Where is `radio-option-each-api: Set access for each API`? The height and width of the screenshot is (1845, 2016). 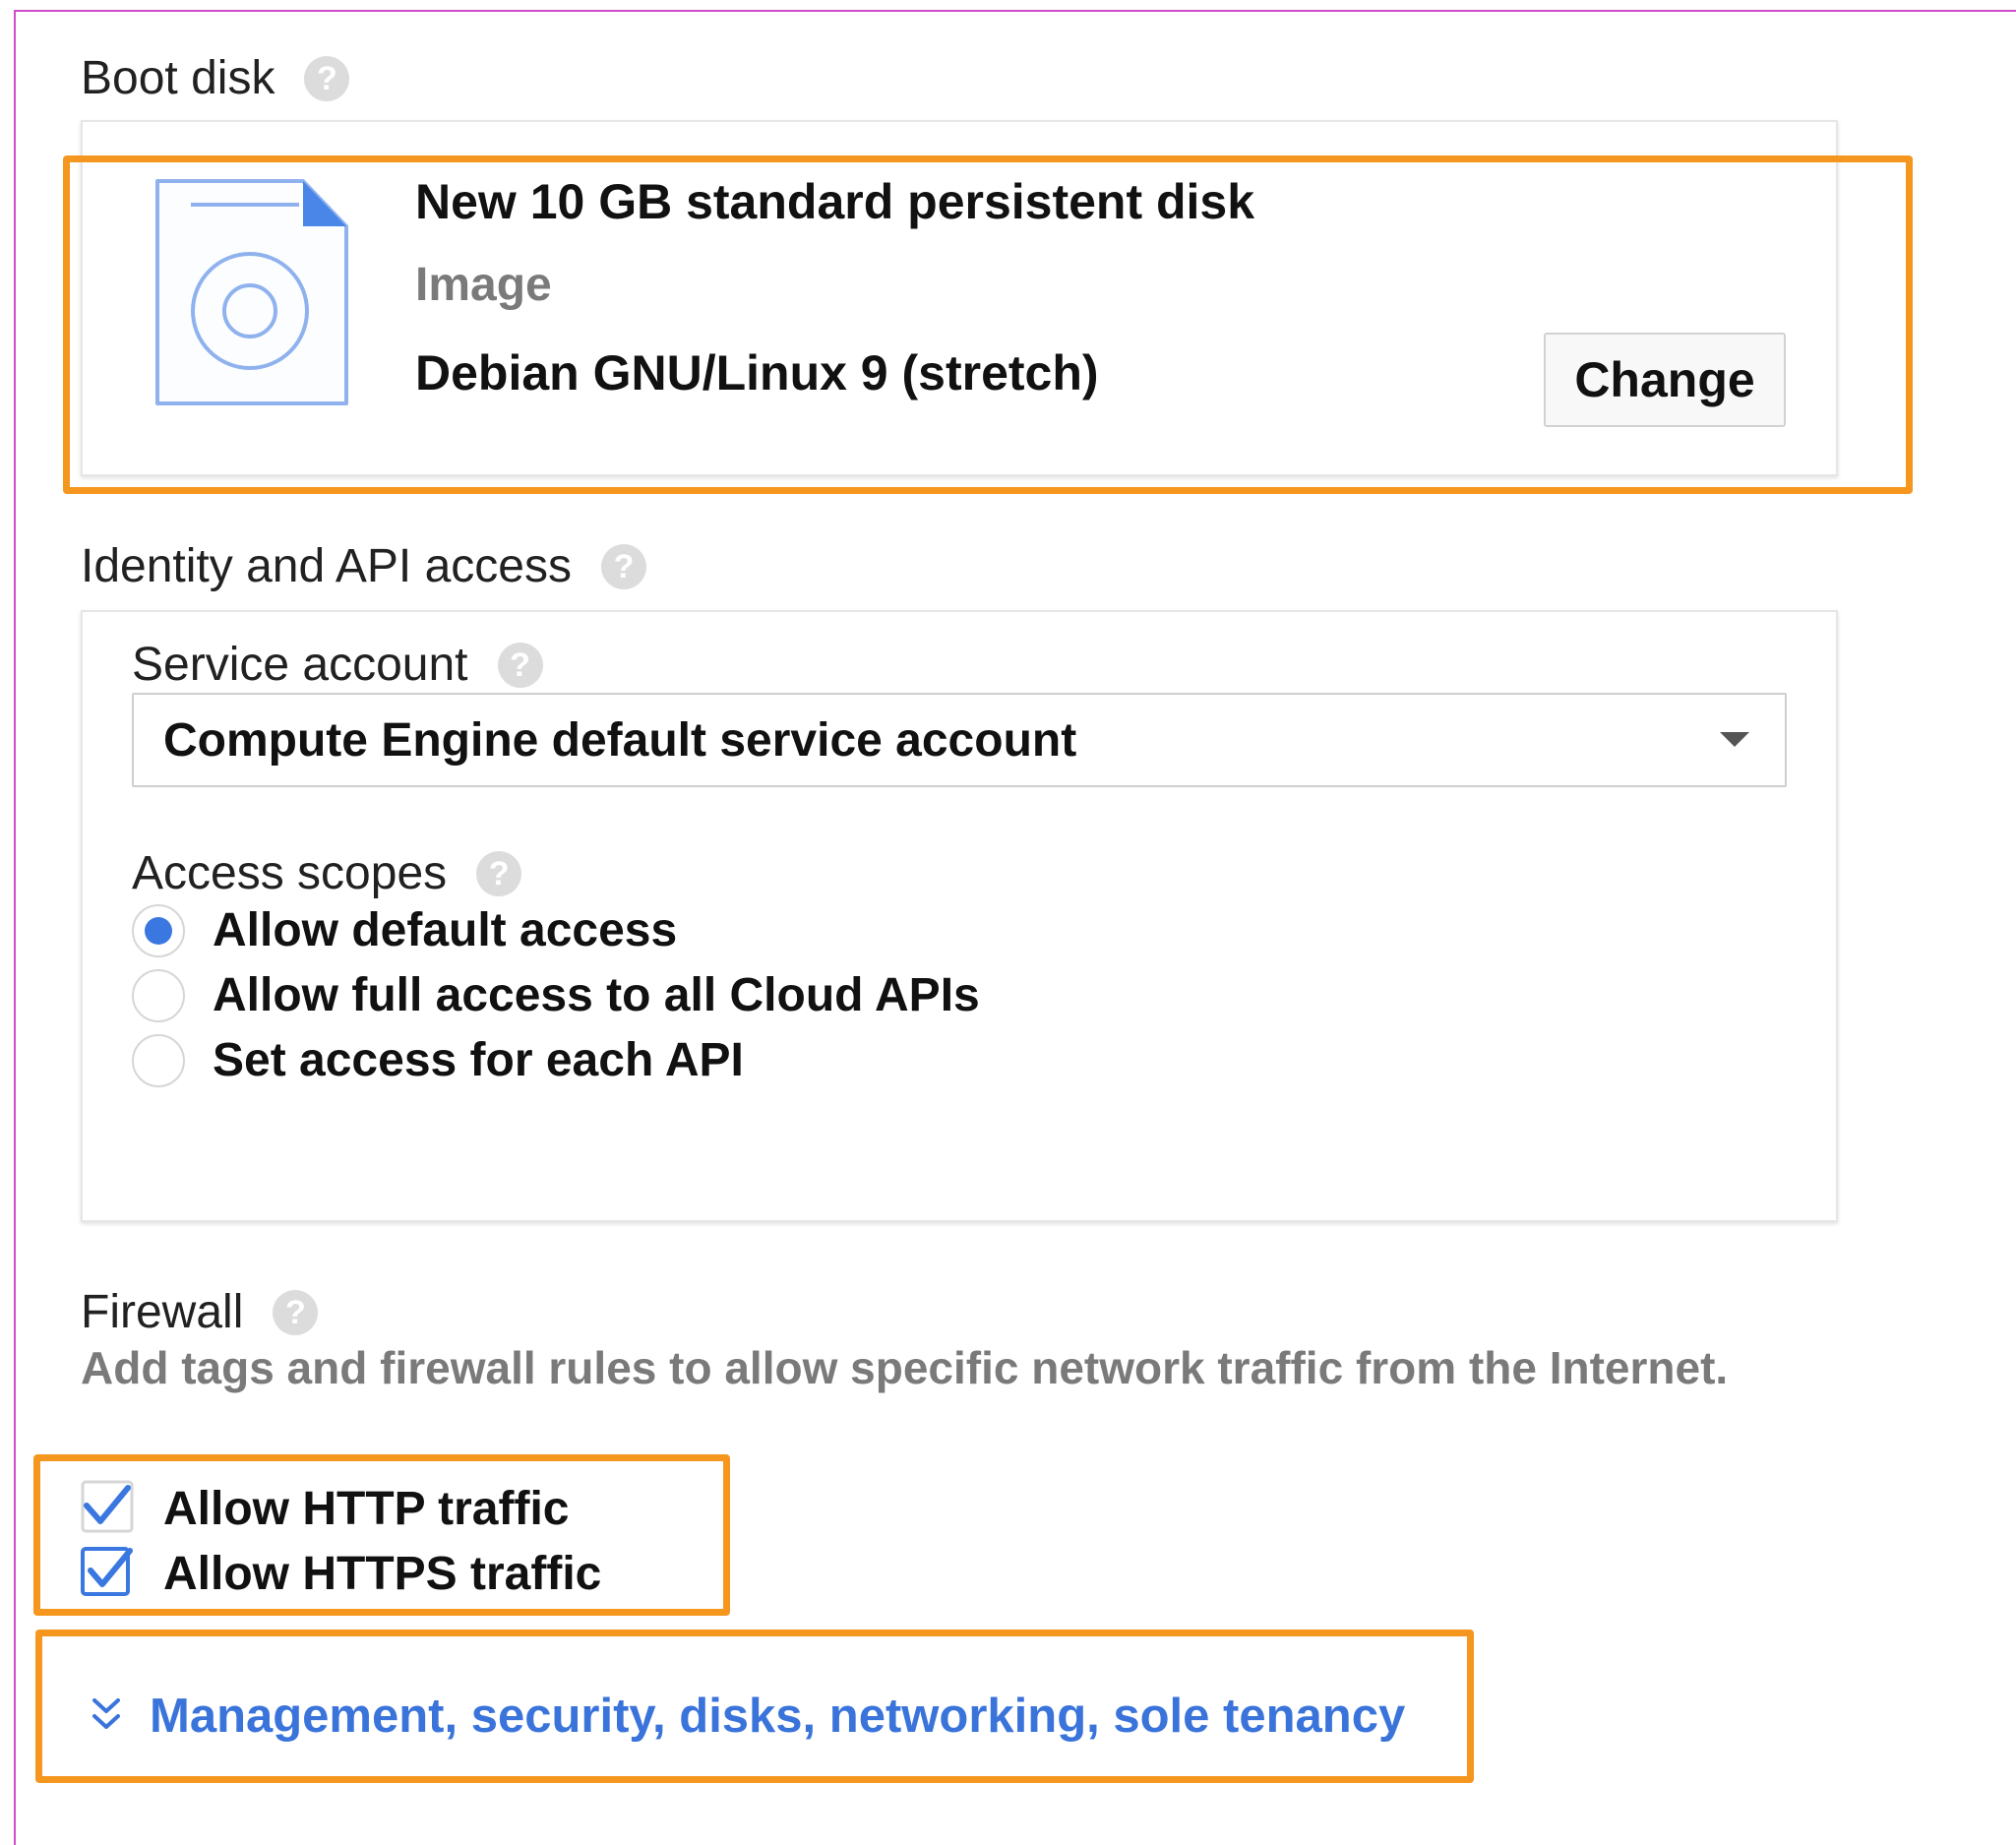 radio-option-each-api: Set access for each API is located at coordinates (438, 1060).